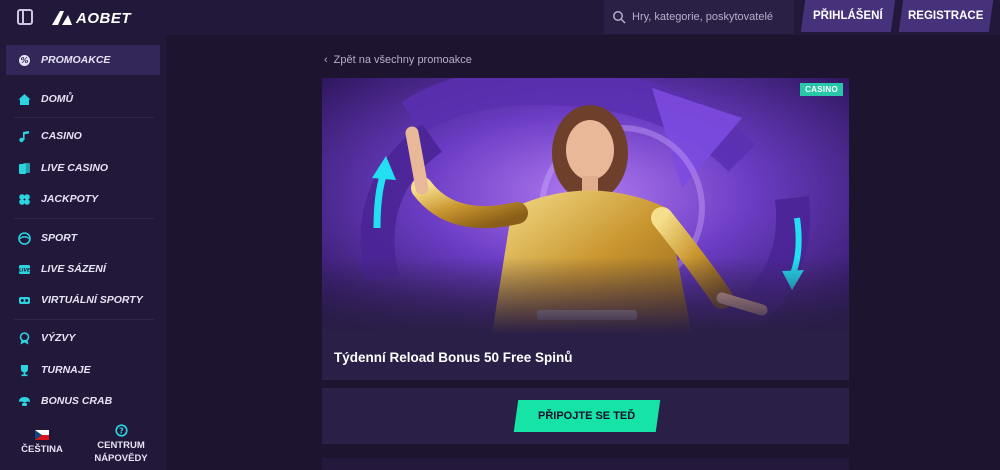 This screenshot has width=1000, height=470. I want to click on register-button: REGISTRACE, so click(946, 16).